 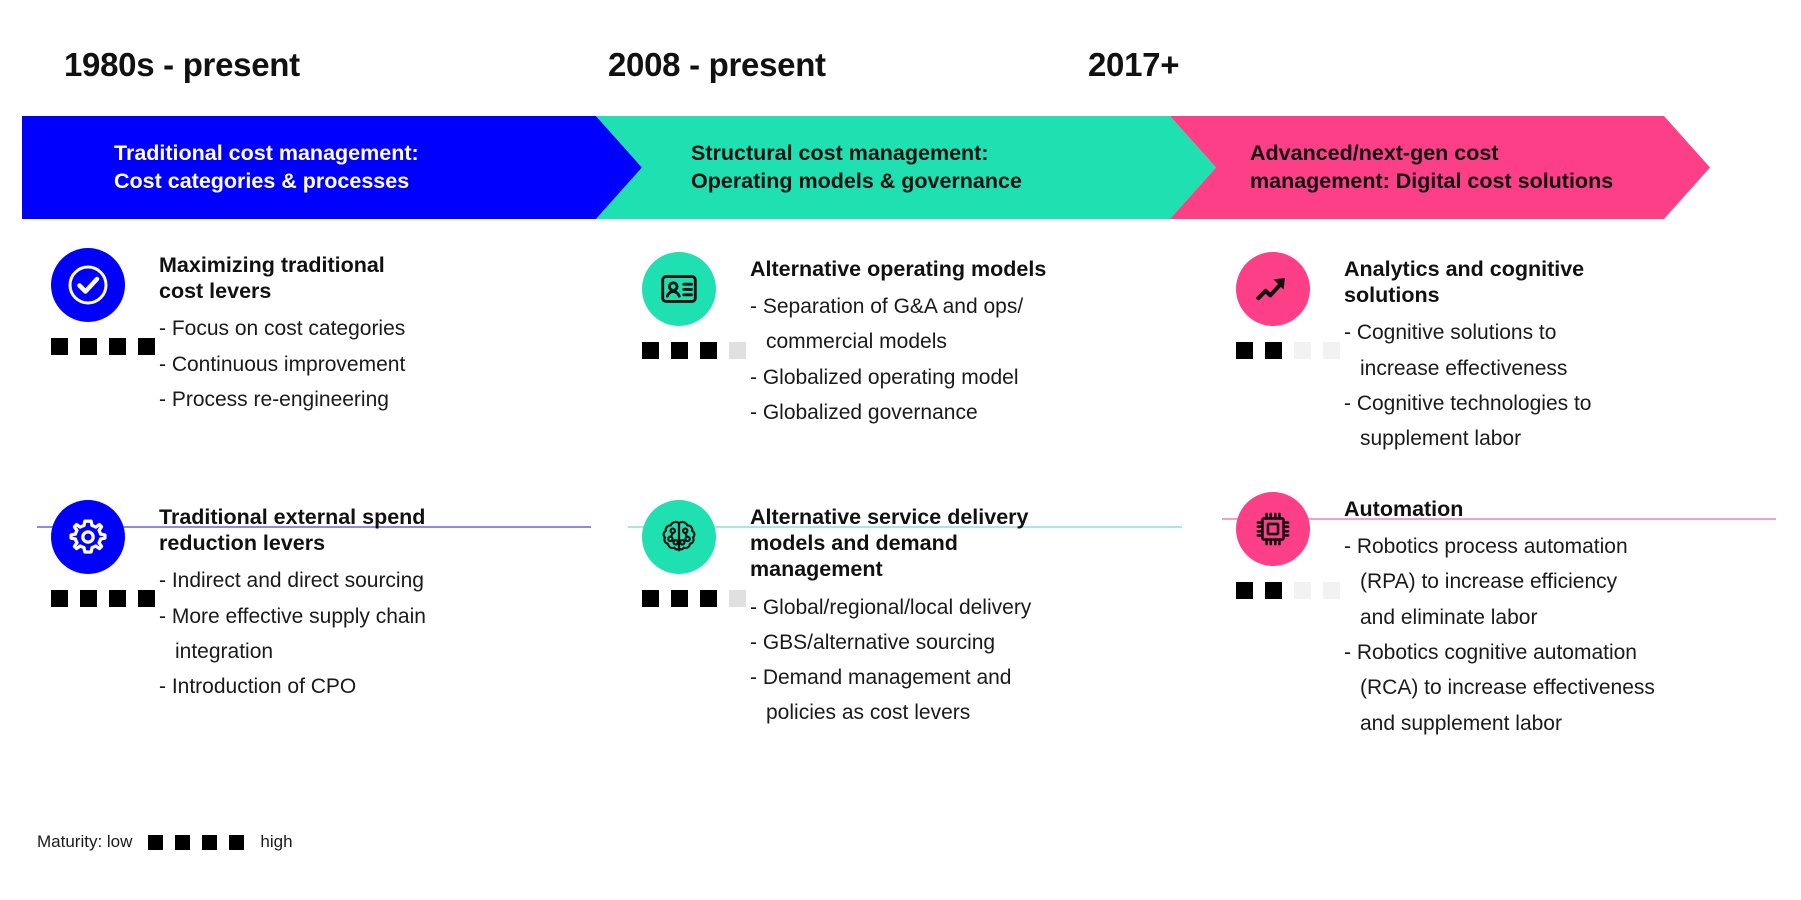 What do you see at coordinates (258, 687) in the screenshot?
I see `list-item: - Introduction of CPO` at bounding box center [258, 687].